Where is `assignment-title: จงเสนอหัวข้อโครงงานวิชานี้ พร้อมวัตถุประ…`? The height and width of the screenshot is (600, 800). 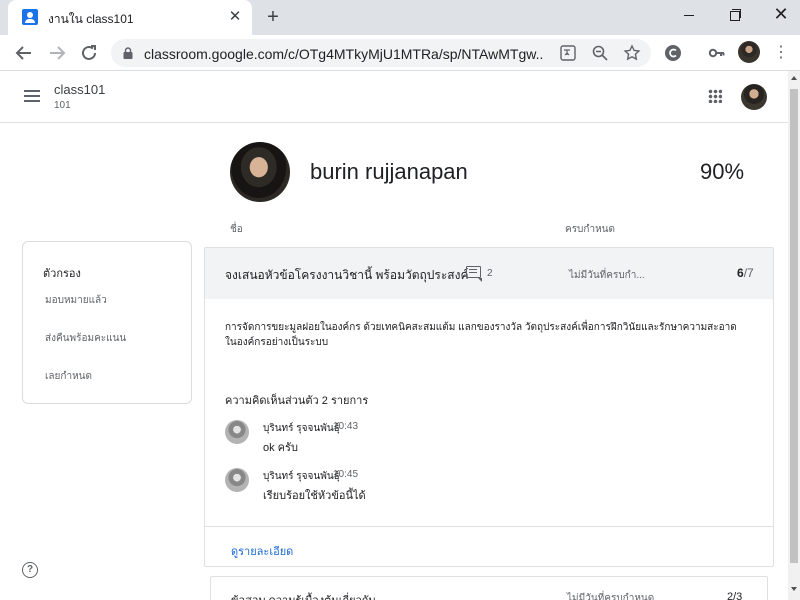
assignment-title: จงเสนอหัวข้อโครงงานวิชานี้ พร้อมวัตถุประ… is located at coordinates (347, 275).